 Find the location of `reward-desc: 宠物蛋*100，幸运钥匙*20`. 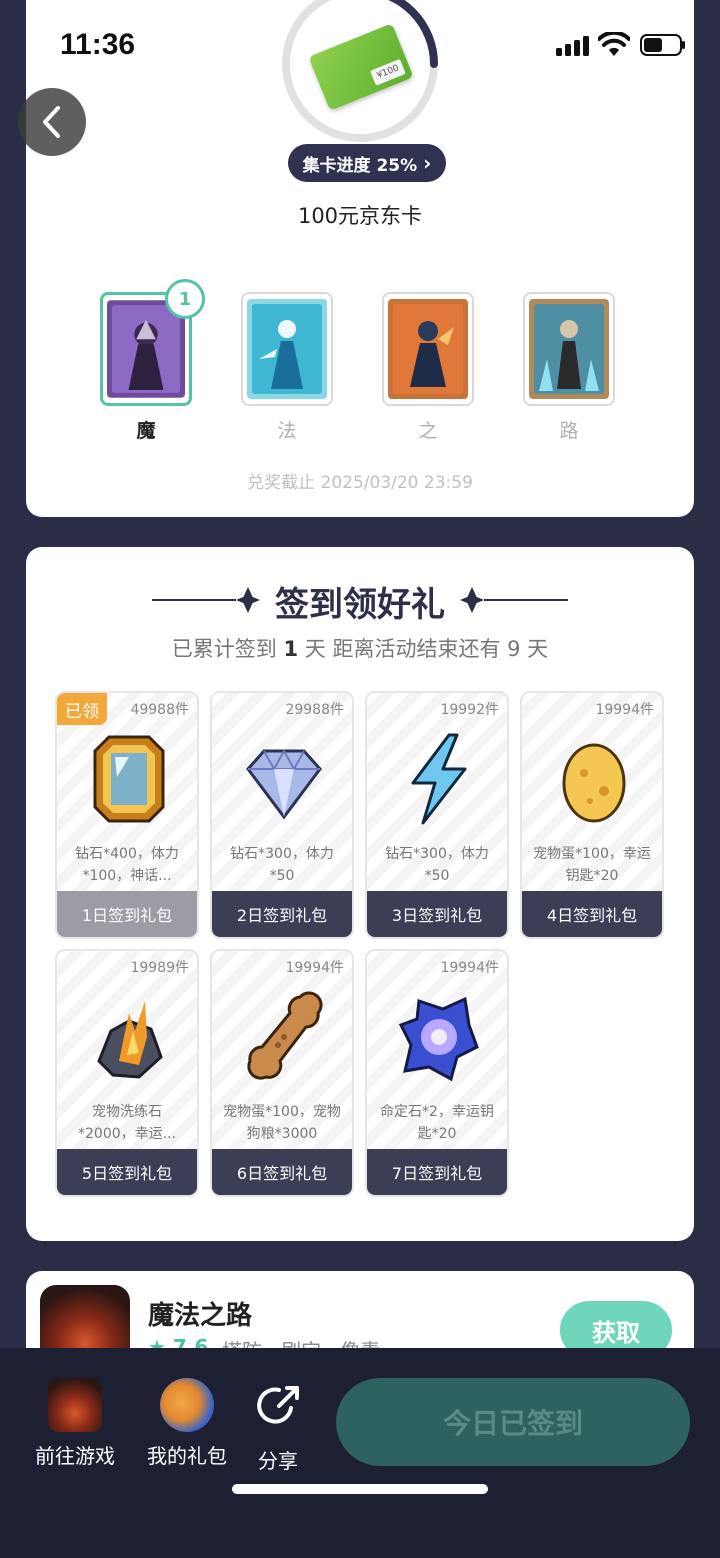

reward-desc: 宠物蛋*100，幸运钥匙*20 is located at coordinates (592, 865).